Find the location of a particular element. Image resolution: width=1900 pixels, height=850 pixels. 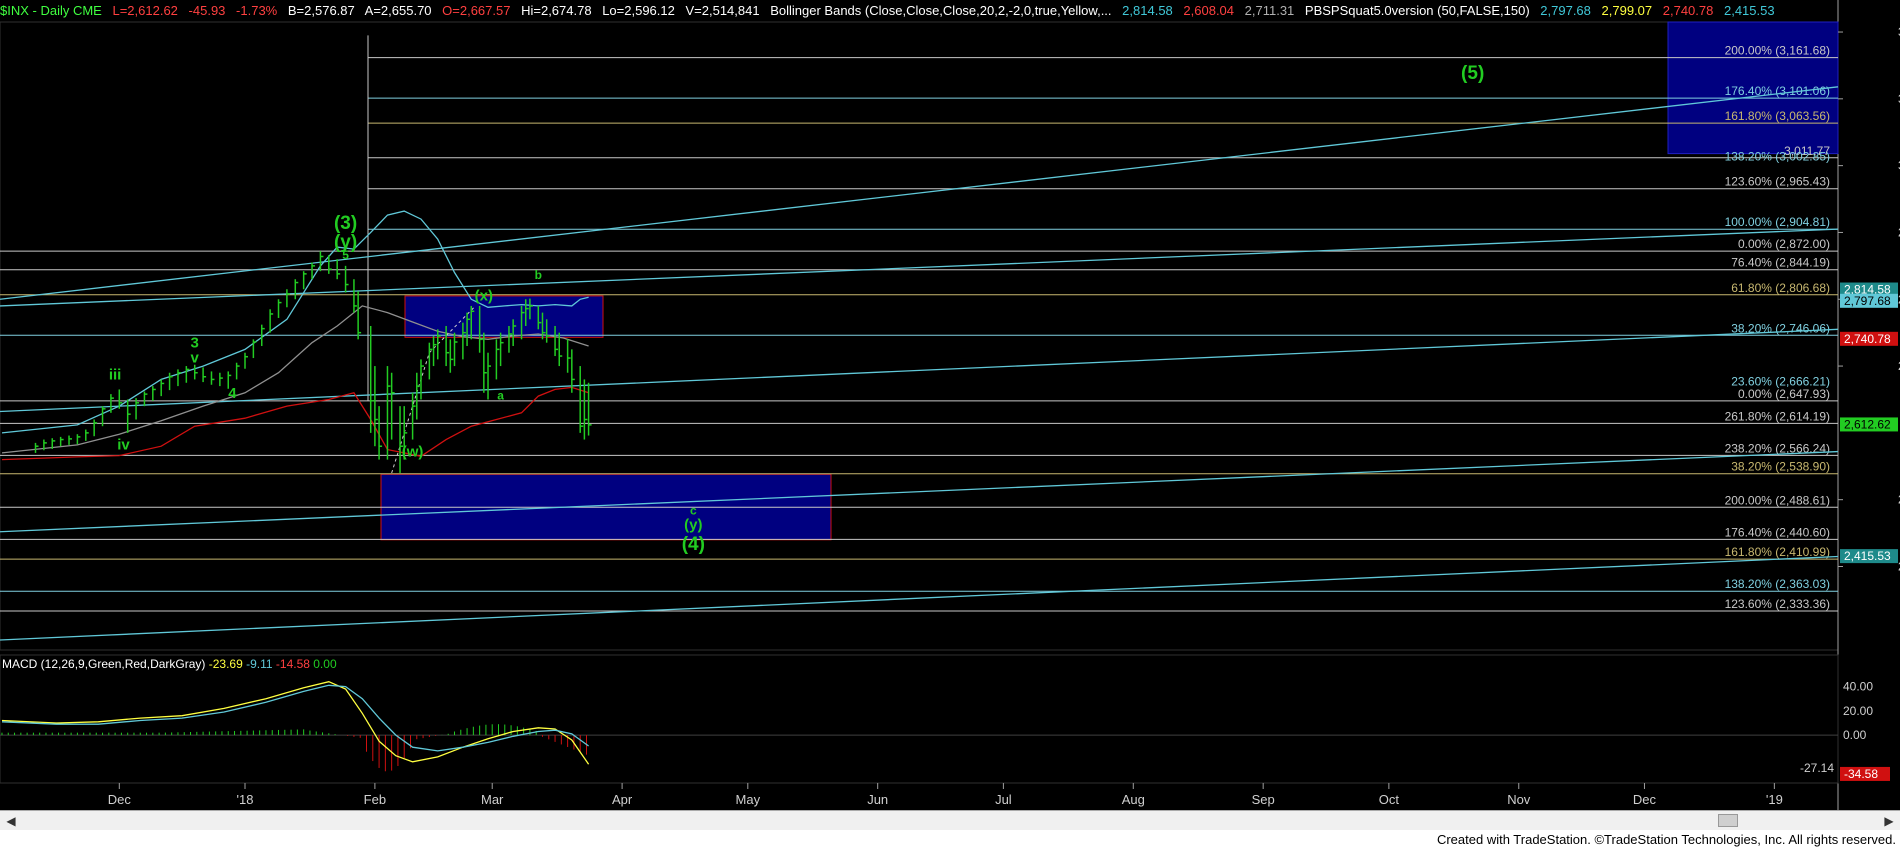

wave-label: (y) is located at coordinates (693, 525).